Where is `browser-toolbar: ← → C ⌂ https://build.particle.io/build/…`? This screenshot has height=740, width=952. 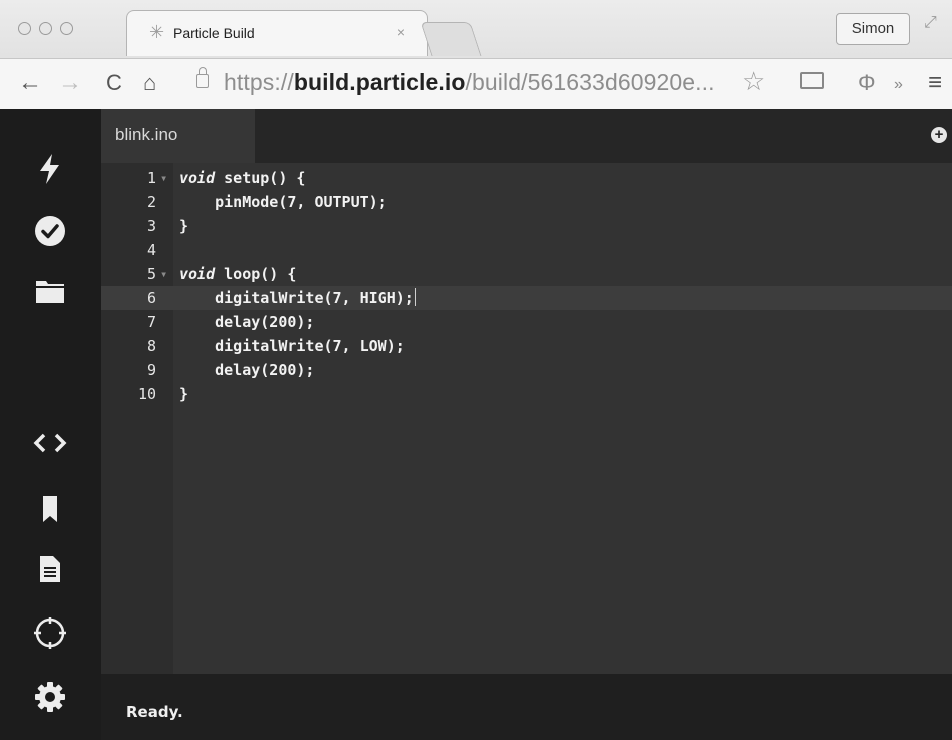
browser-toolbar: ← → C ⌂ https://build.particle.io/build/… is located at coordinates (476, 83).